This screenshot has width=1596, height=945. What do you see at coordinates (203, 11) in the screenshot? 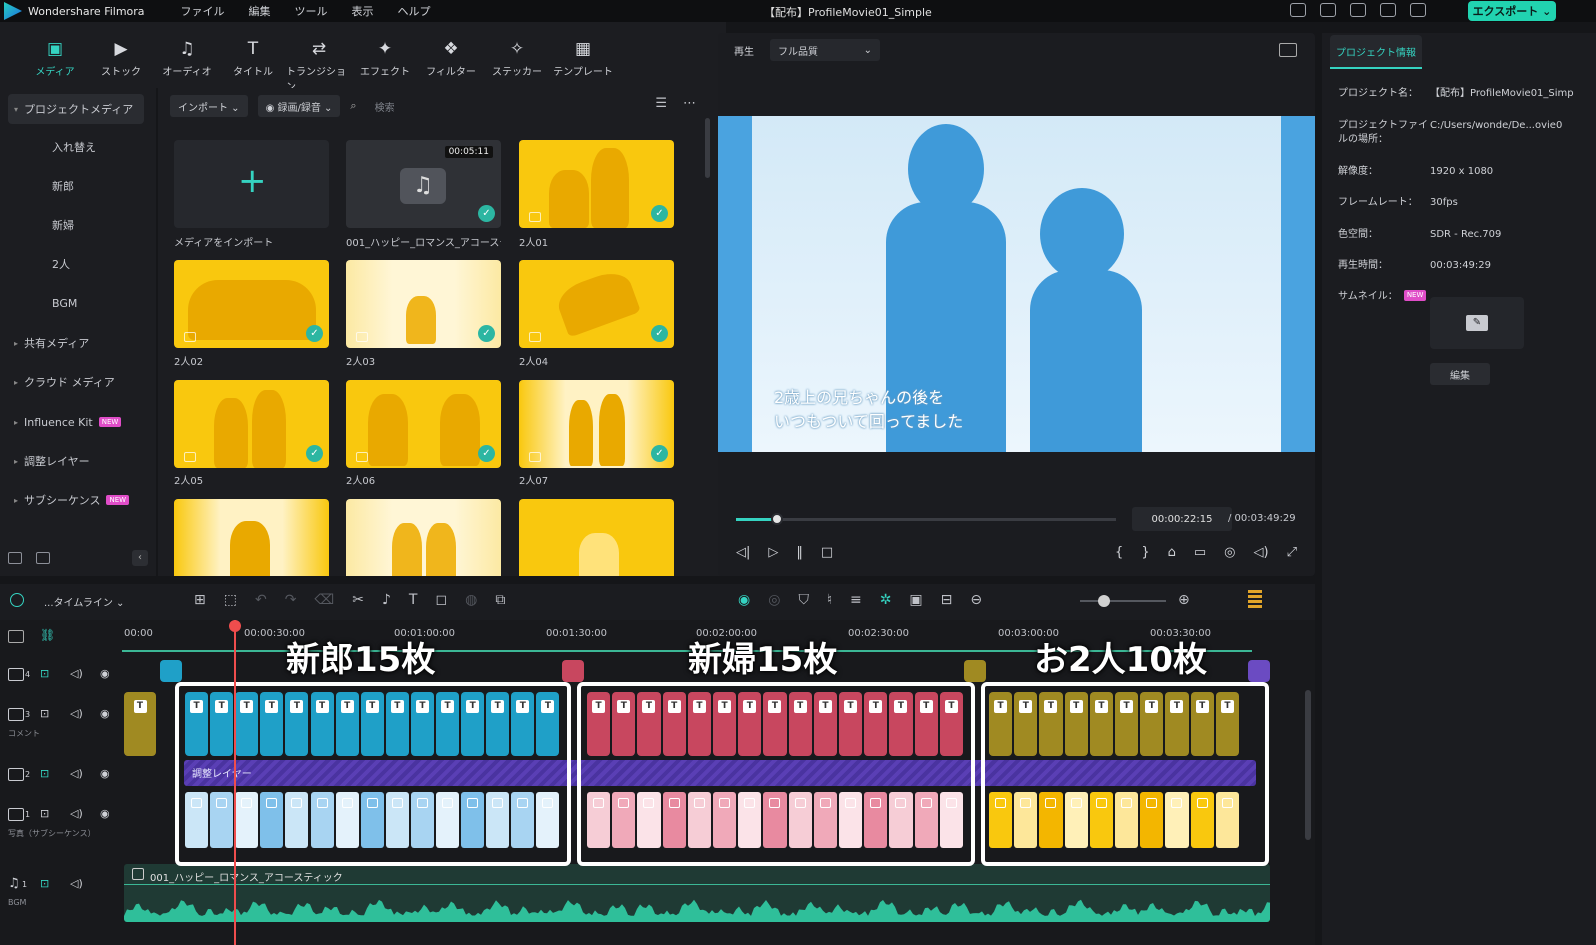
I see `menu-file: ファイル` at bounding box center [203, 11].